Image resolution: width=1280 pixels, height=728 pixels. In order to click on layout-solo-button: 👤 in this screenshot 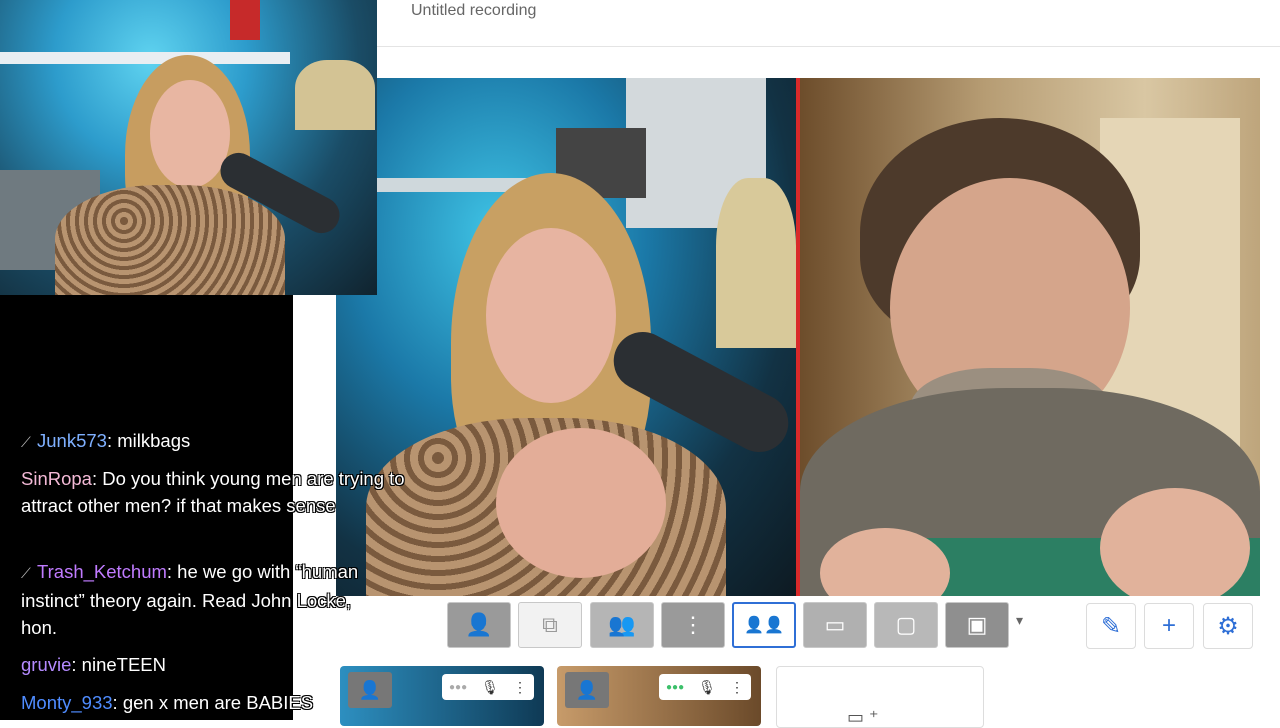, I will do `click(479, 625)`.